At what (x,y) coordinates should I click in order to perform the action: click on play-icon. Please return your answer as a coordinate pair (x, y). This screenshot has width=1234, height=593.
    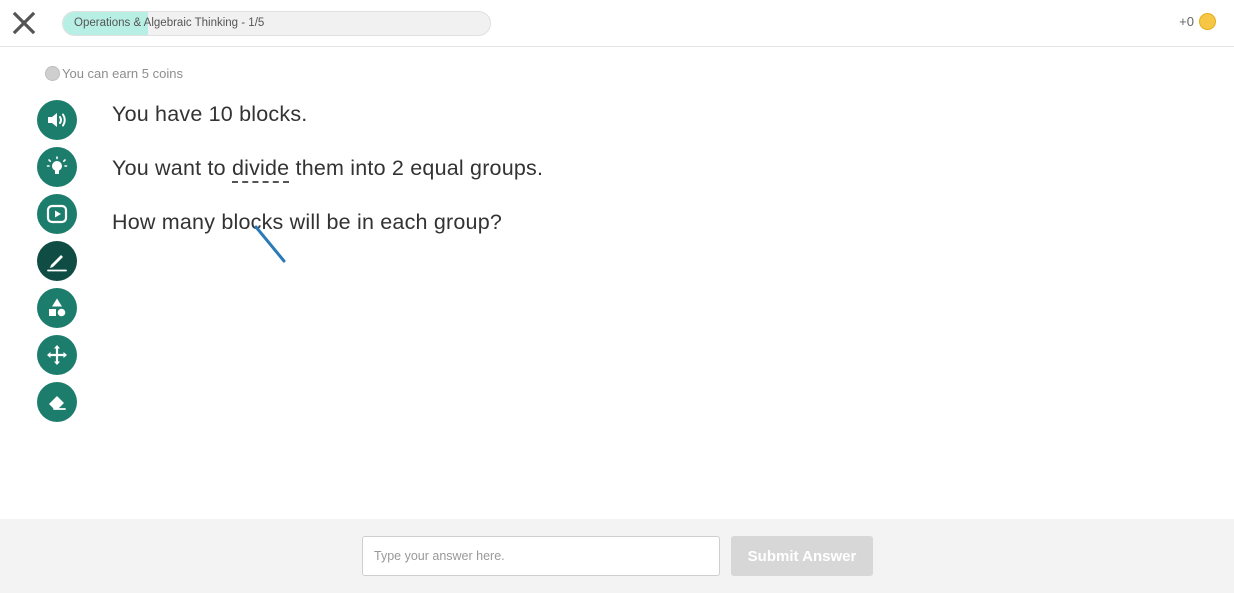
    Looking at the image, I should click on (57, 214).